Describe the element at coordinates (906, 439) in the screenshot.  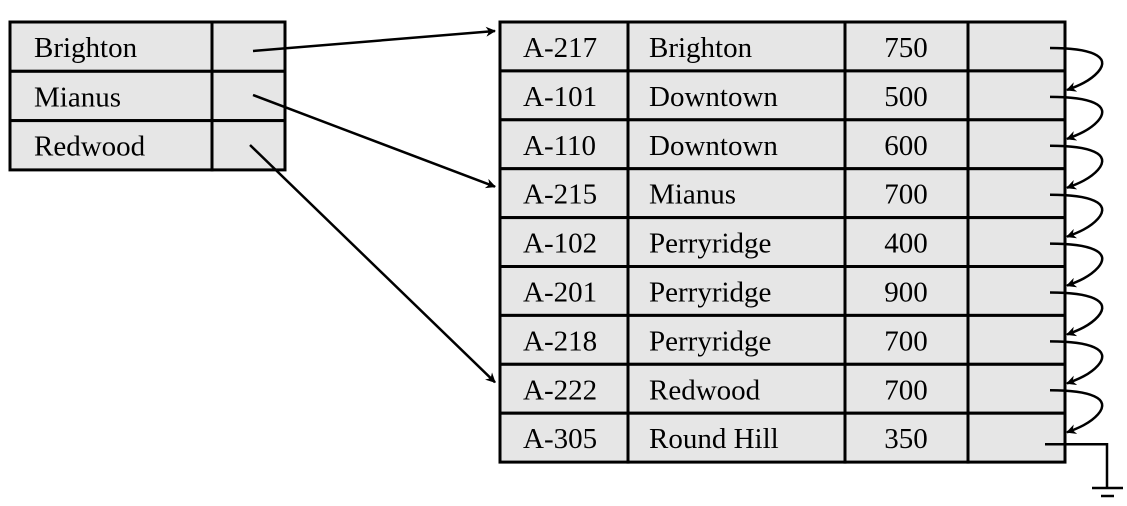
I see `balance: 350` at that location.